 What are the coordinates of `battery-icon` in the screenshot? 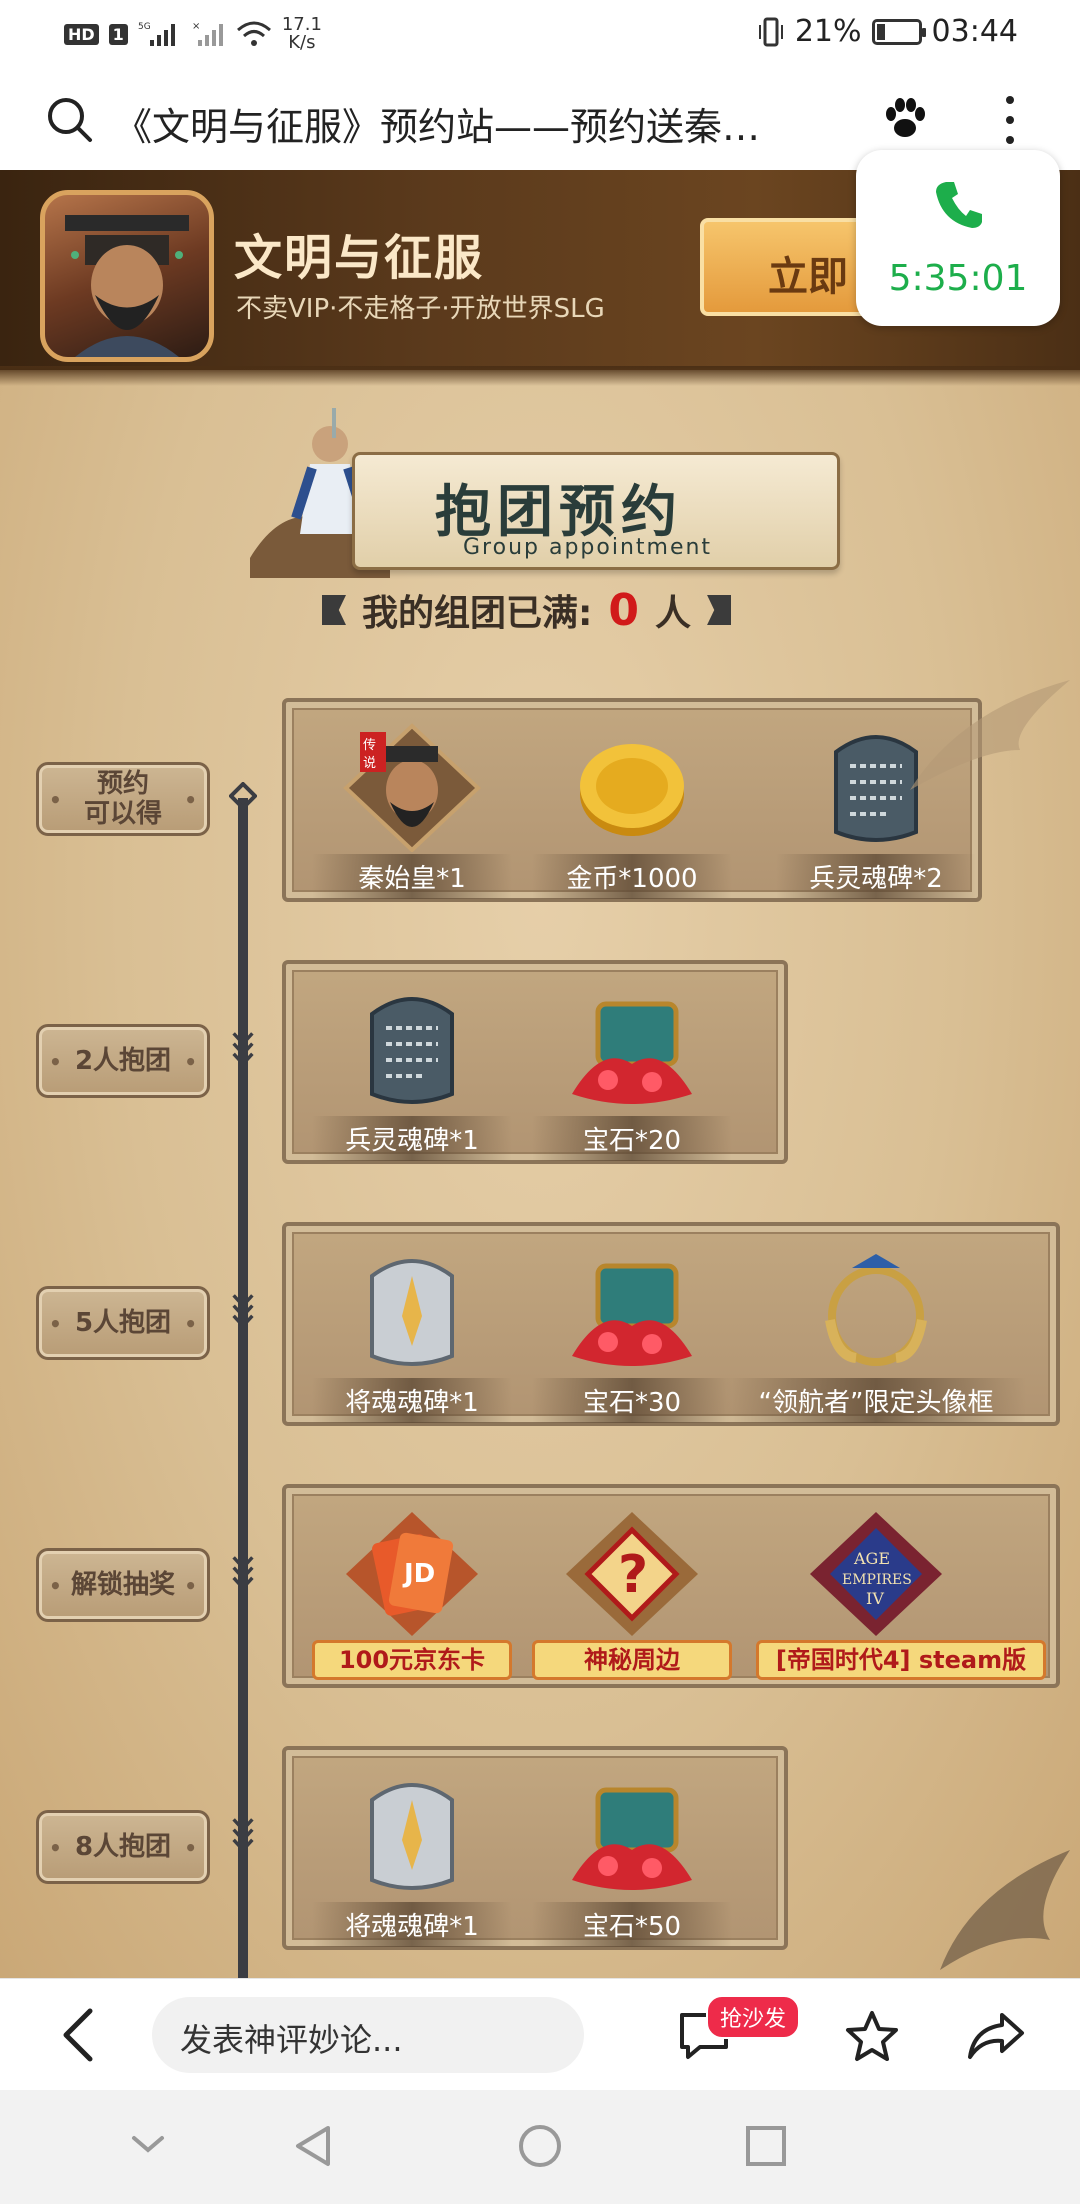 It's located at (898, 31).